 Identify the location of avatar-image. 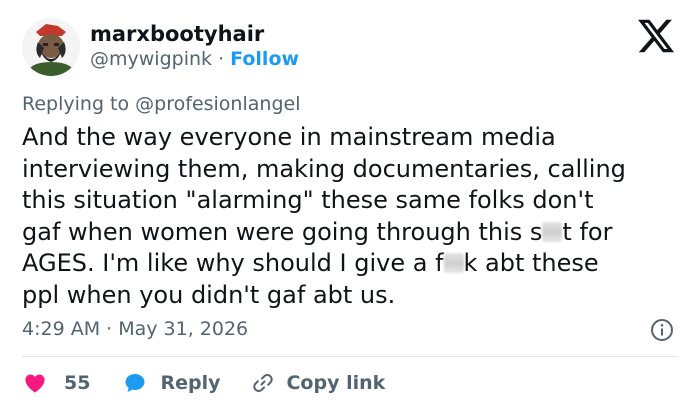
(51, 47).